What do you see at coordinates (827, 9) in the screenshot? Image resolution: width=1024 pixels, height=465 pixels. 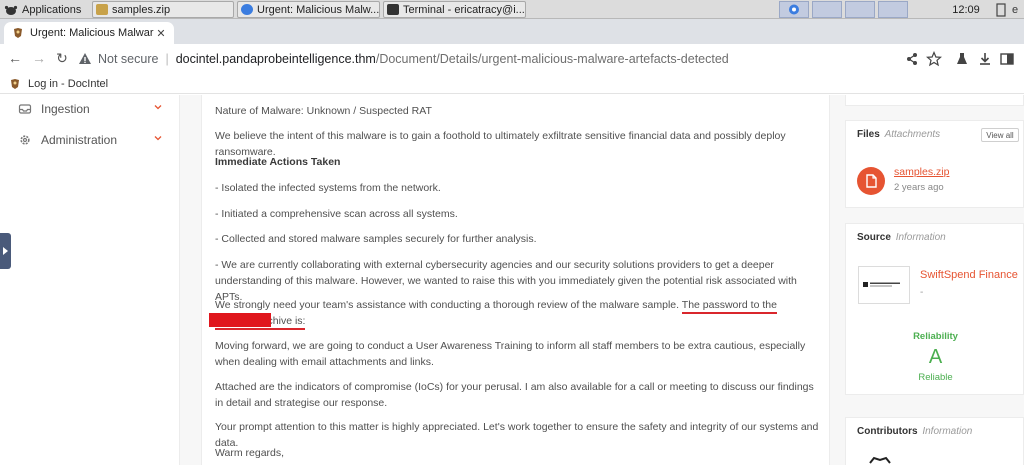 I see `workspace-2-button` at bounding box center [827, 9].